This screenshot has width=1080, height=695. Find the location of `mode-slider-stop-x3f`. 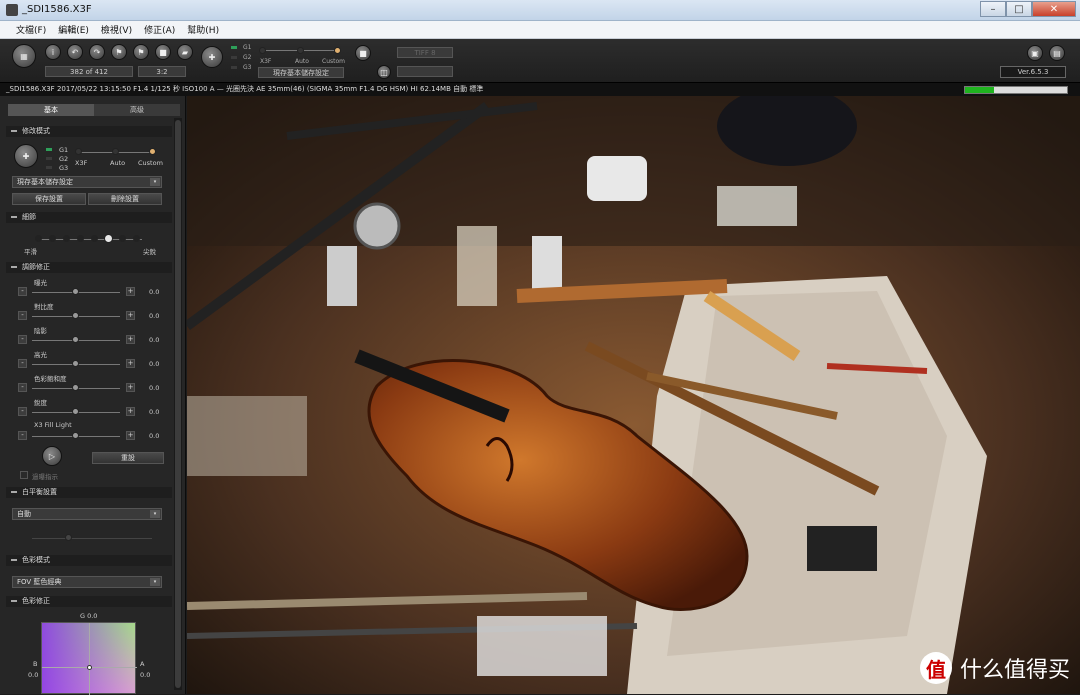

mode-slider-stop-x3f is located at coordinates (262, 50).